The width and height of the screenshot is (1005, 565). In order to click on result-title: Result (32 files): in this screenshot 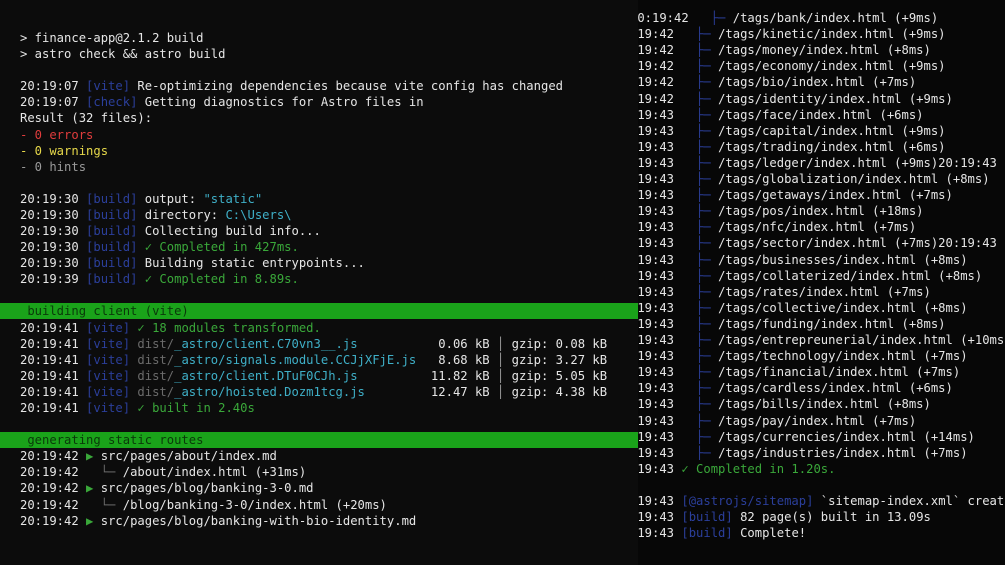, I will do `click(86, 118)`.